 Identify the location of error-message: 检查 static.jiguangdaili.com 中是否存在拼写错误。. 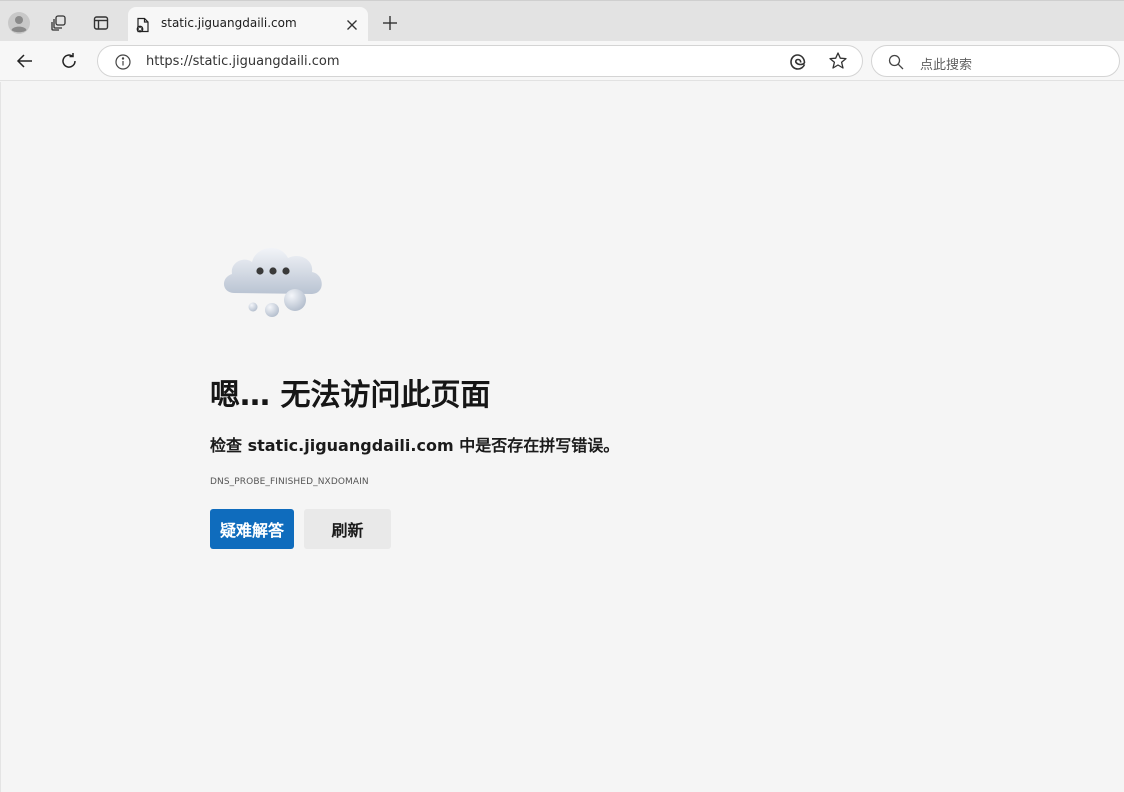
(415, 445).